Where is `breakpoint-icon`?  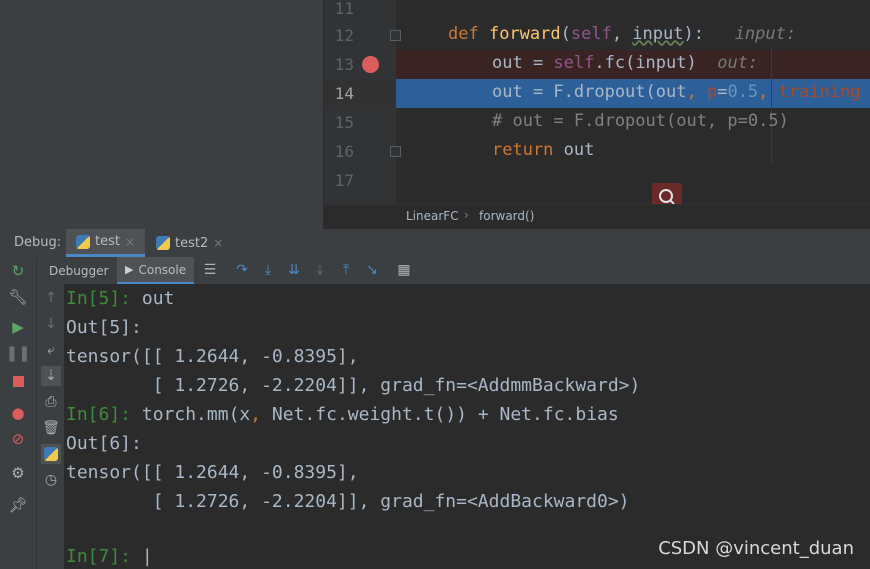
breakpoint-icon is located at coordinates (370, 64).